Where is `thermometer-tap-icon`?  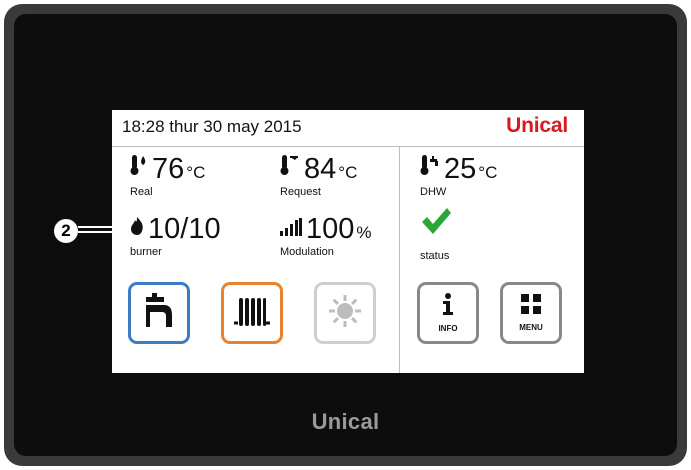
thermometer-tap-icon is located at coordinates (430, 167).